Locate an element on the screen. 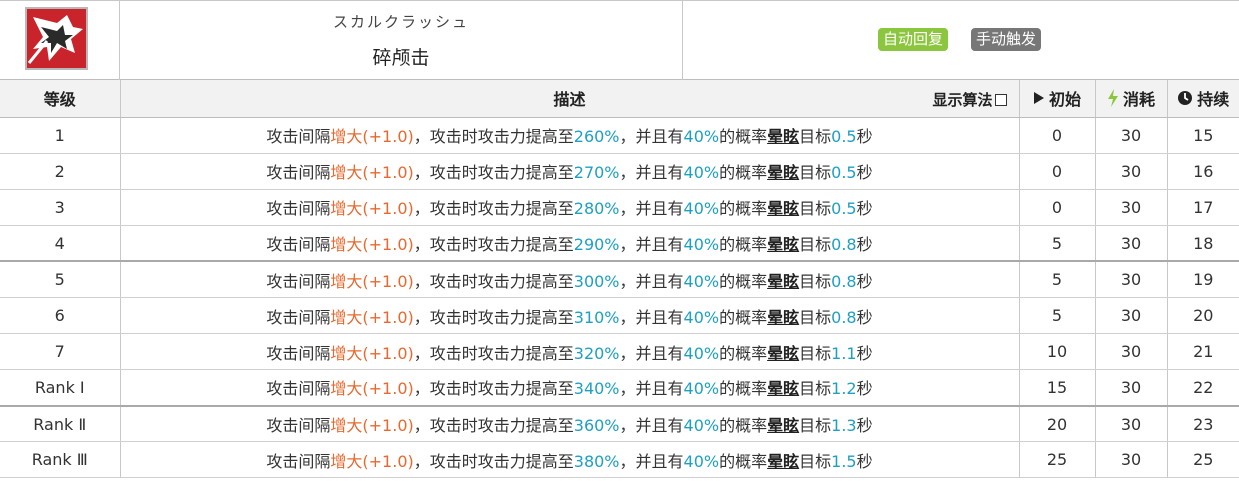 The image size is (1239, 481). header-description: 描述 显示算法 is located at coordinates (570, 99).